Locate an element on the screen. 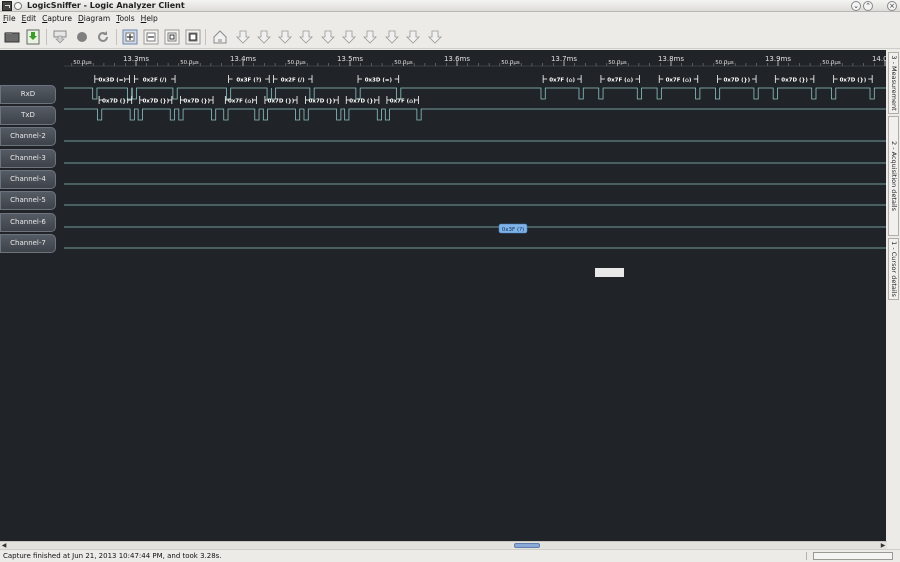 The image size is (900, 562). scroll-right-icon: ▶ is located at coordinates (883, 545).